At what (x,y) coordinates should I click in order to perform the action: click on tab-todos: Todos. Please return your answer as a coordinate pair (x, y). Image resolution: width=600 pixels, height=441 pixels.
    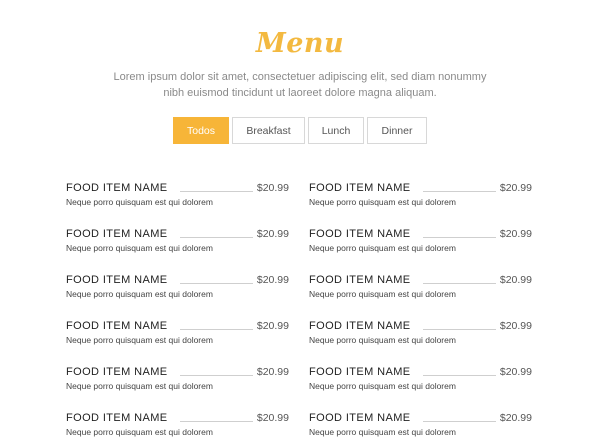
    Looking at the image, I should click on (201, 130).